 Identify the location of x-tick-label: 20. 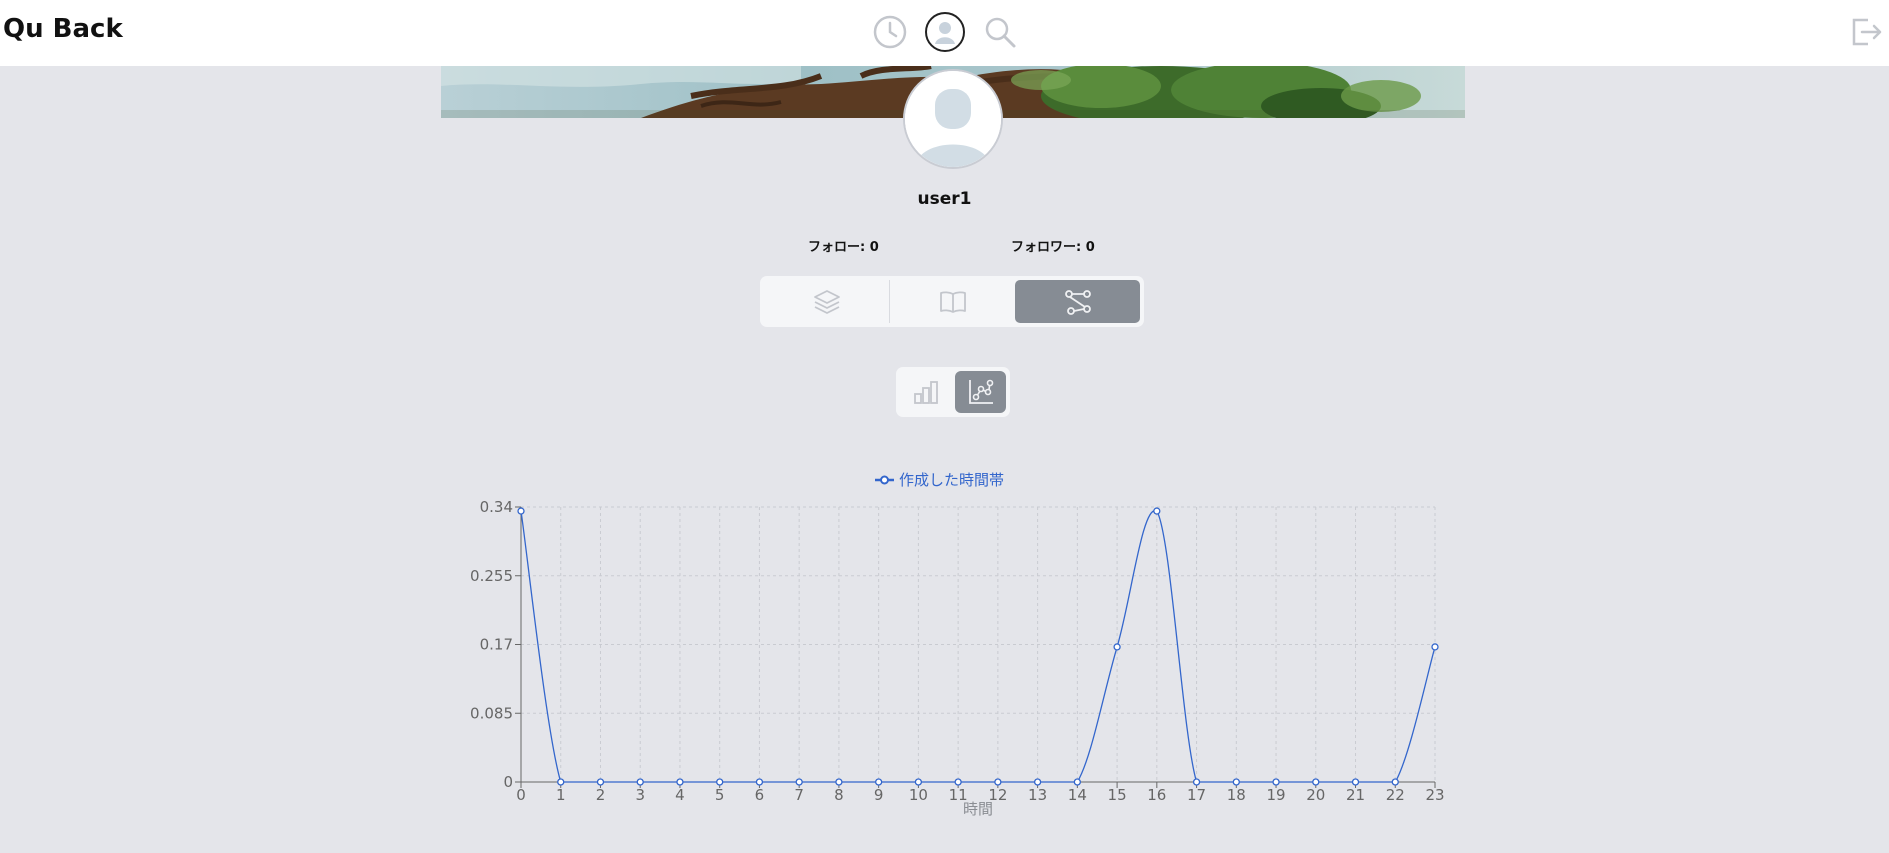
(1315, 795).